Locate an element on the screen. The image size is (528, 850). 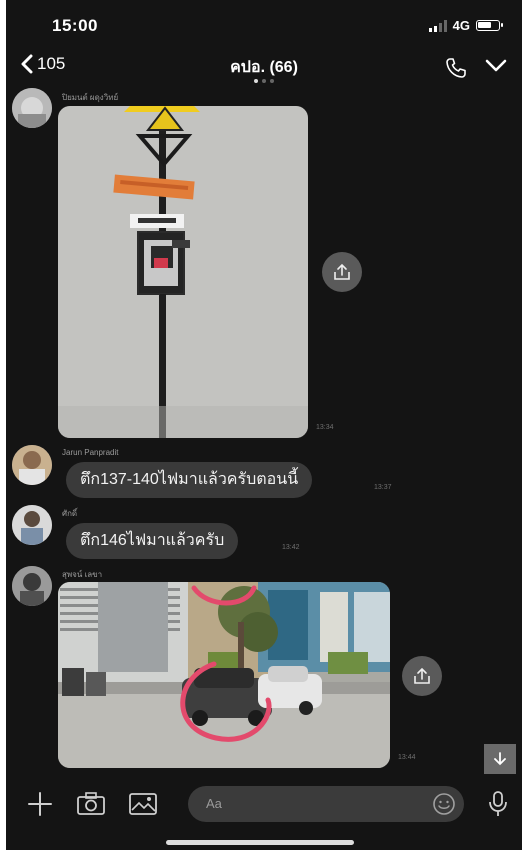
camera-icon is located at coordinates (91, 803).